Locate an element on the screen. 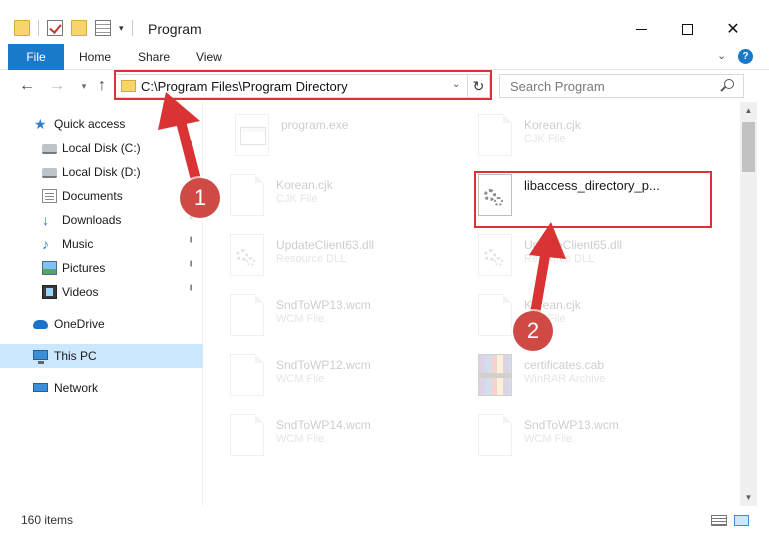 This screenshot has height=540, width=769. step-badge-2: 2 is located at coordinates (533, 331).